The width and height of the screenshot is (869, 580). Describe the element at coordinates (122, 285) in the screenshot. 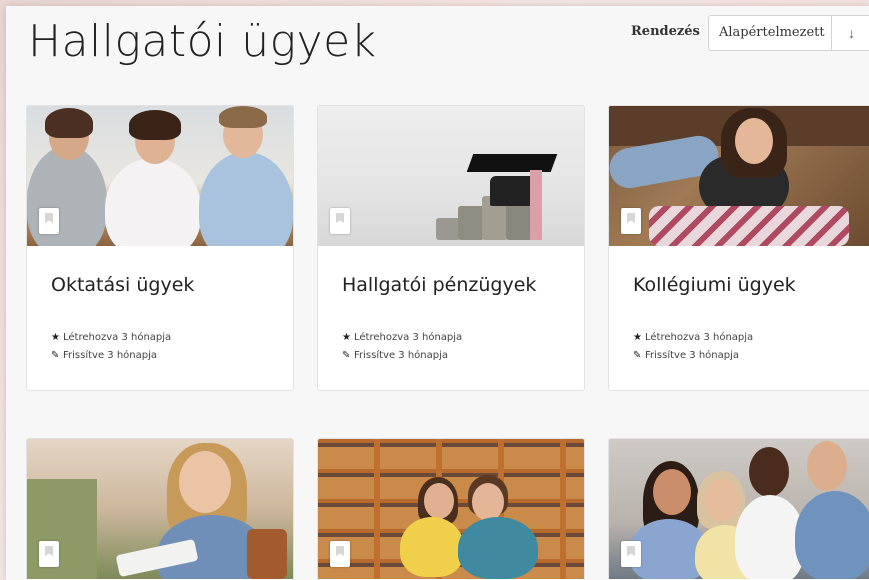

I see `card-title: Oktatási ügyek` at that location.